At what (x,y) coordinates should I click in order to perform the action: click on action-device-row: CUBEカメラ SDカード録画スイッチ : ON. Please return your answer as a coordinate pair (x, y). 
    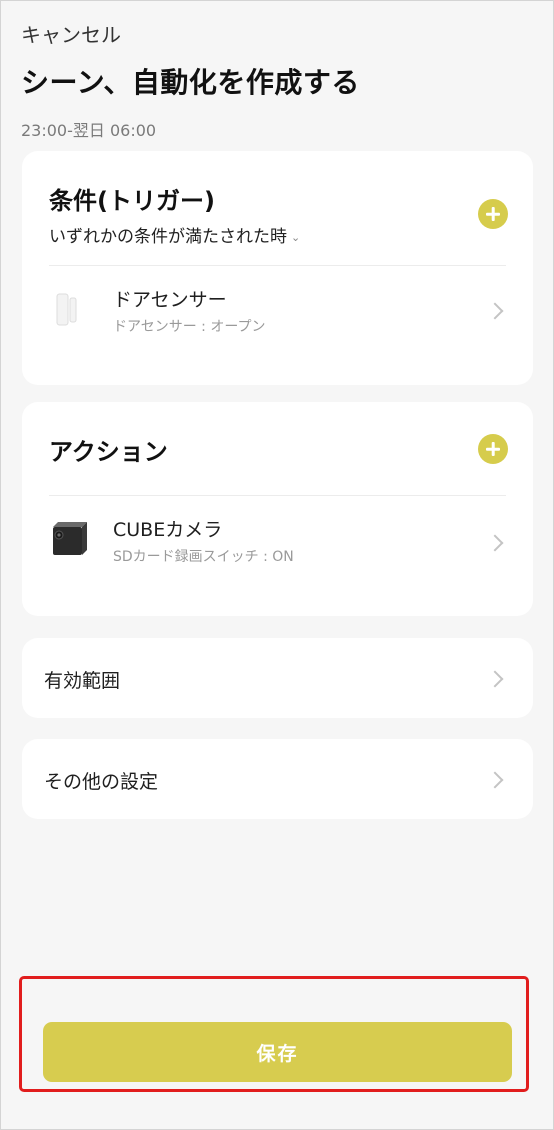
    Looking at the image, I should click on (277, 541).